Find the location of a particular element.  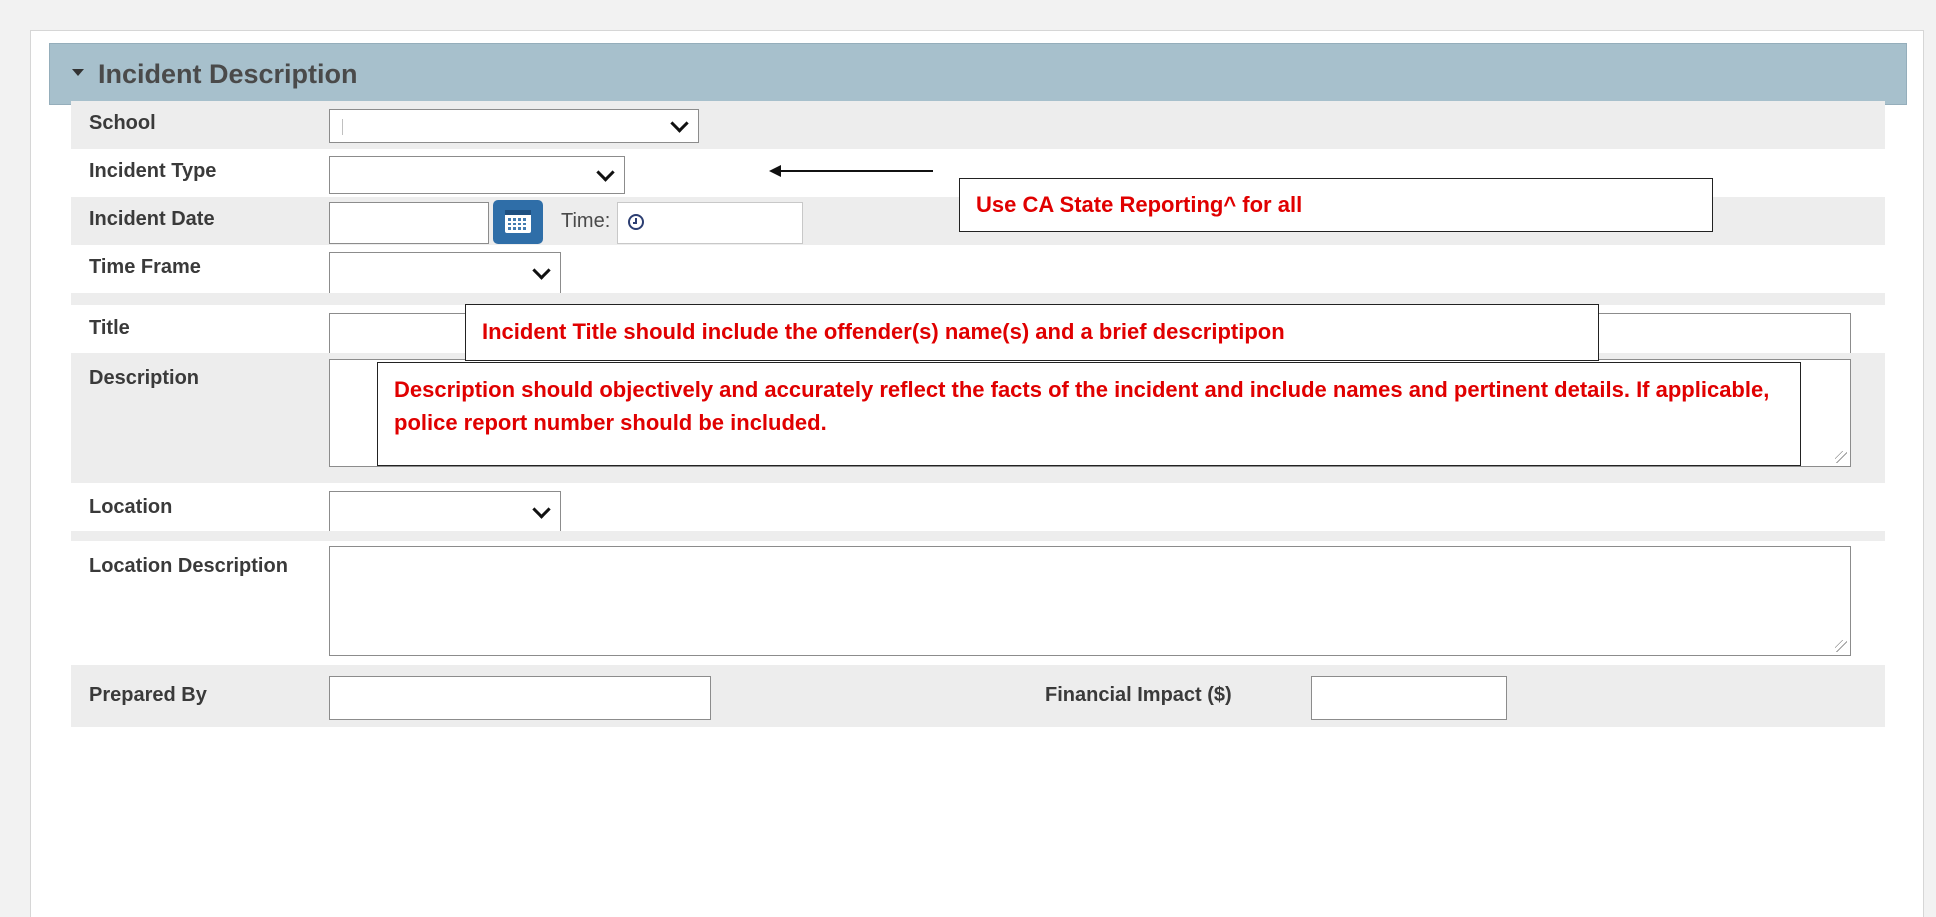

calendar-icon is located at coordinates (518, 221).